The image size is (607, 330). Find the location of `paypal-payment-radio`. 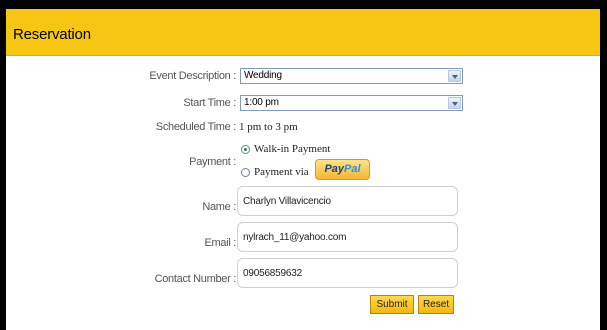

paypal-payment-radio is located at coordinates (245, 172).